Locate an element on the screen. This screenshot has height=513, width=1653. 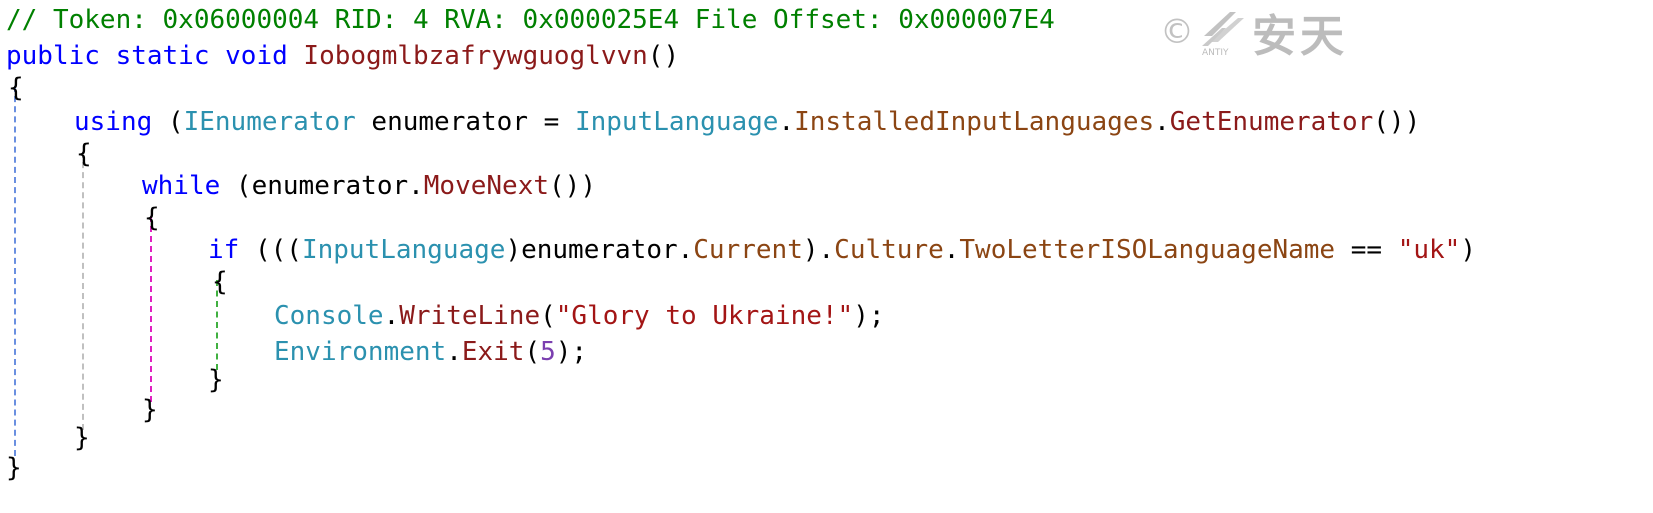
antiy-watermark: © ANTIY 安天 is located at coordinates (1260, 32).